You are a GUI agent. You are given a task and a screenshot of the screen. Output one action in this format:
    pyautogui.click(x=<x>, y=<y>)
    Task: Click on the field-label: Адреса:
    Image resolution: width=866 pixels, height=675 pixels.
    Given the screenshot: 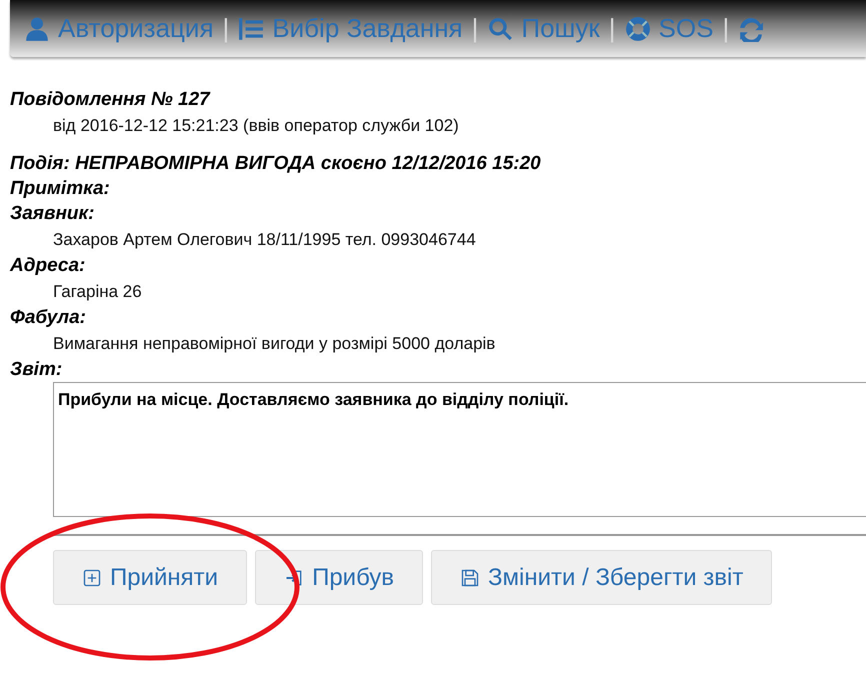 What is the action you would take?
    pyautogui.click(x=48, y=266)
    